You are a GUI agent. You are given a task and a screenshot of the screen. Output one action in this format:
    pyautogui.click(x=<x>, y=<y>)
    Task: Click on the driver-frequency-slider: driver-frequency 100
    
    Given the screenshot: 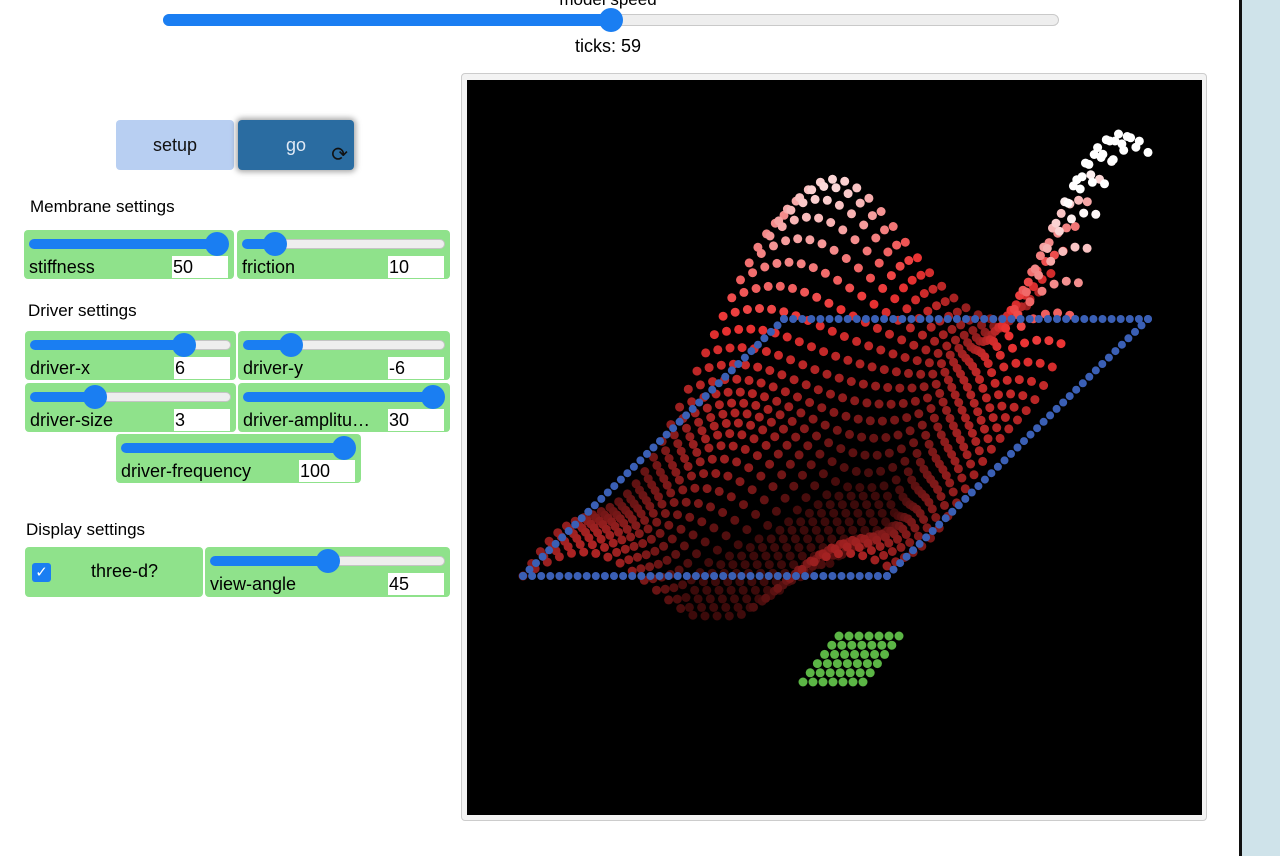 What is the action you would take?
    pyautogui.click(x=238, y=458)
    